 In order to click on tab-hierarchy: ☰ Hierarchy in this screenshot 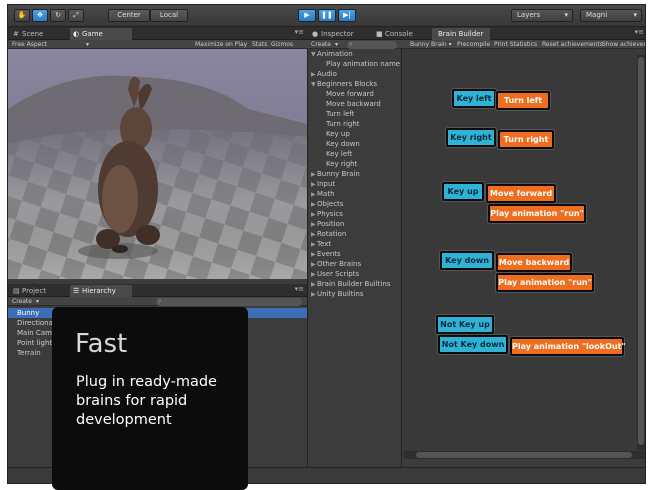, I will do `click(101, 291)`.